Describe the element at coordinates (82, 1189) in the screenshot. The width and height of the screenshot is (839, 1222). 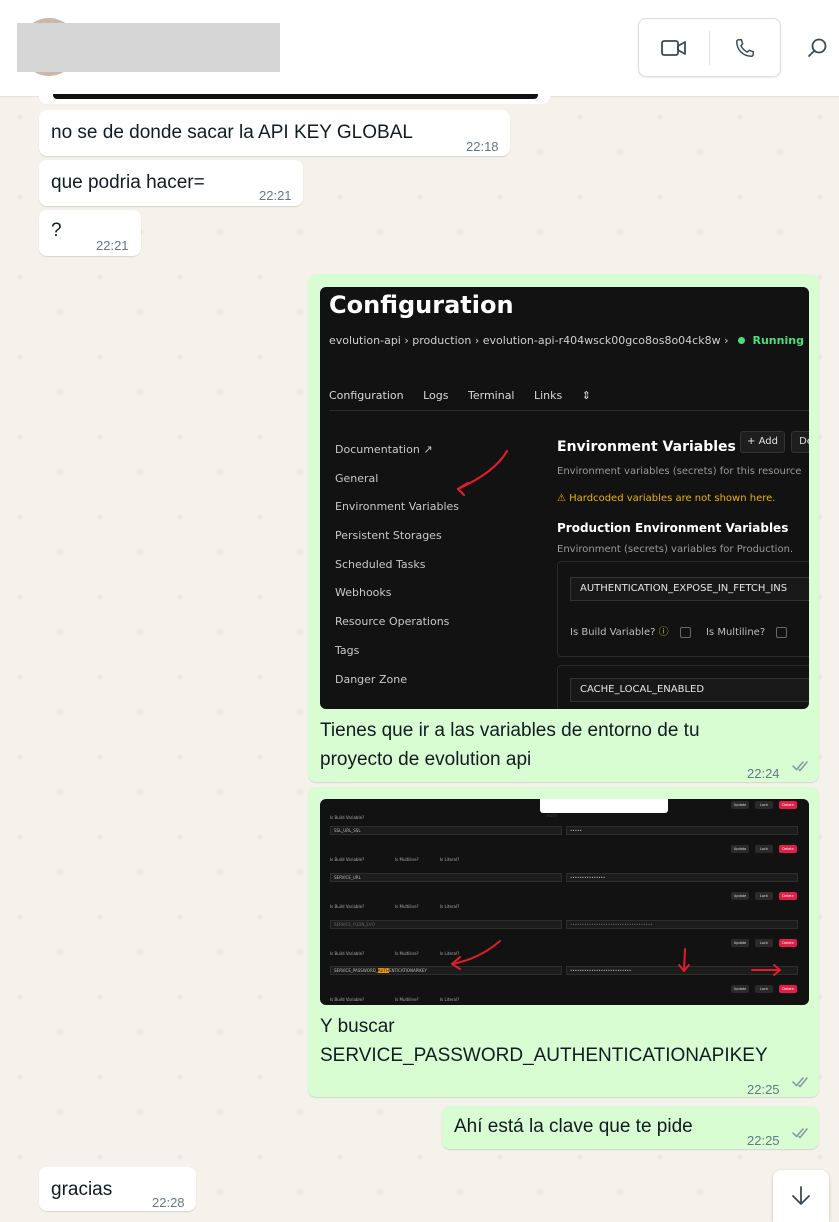
I see `message-text: gracias` at that location.